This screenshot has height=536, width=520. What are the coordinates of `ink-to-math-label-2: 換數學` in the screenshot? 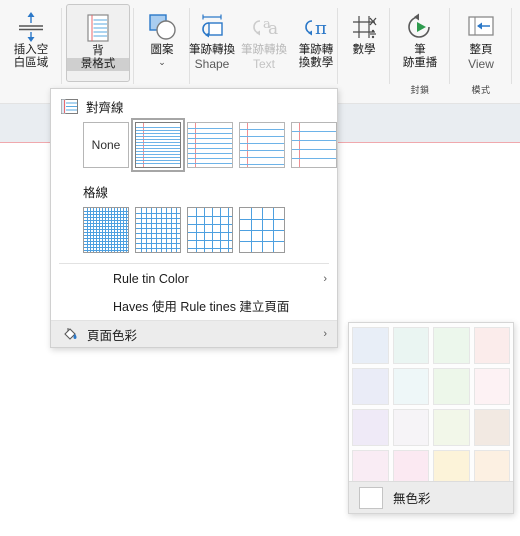 It's located at (316, 63).